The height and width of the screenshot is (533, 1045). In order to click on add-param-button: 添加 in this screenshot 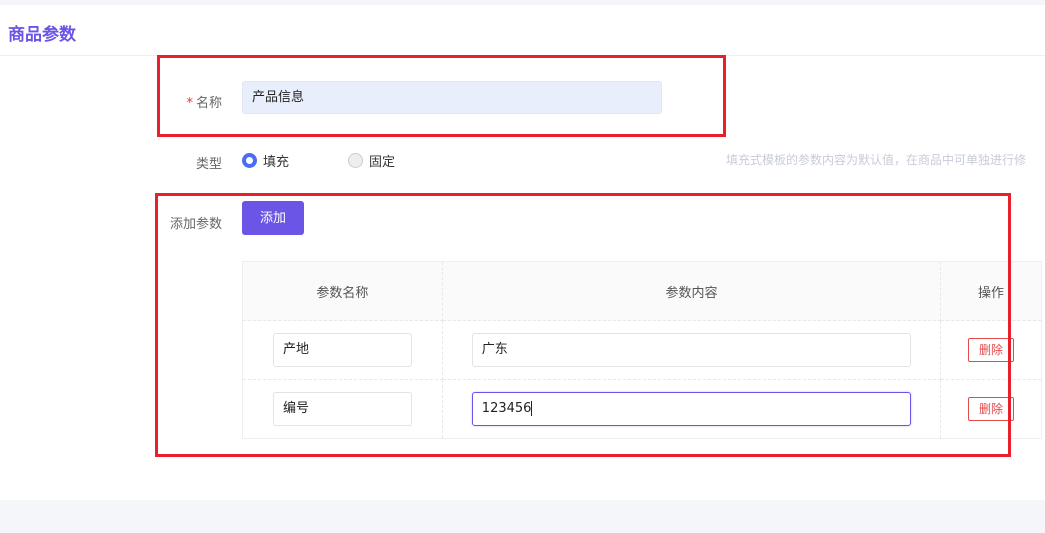, I will do `click(273, 218)`.